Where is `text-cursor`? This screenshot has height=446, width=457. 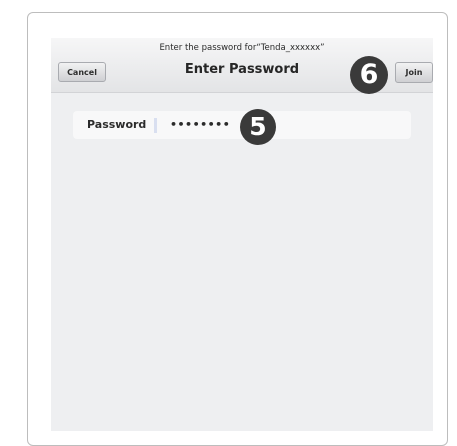 text-cursor is located at coordinates (155, 125).